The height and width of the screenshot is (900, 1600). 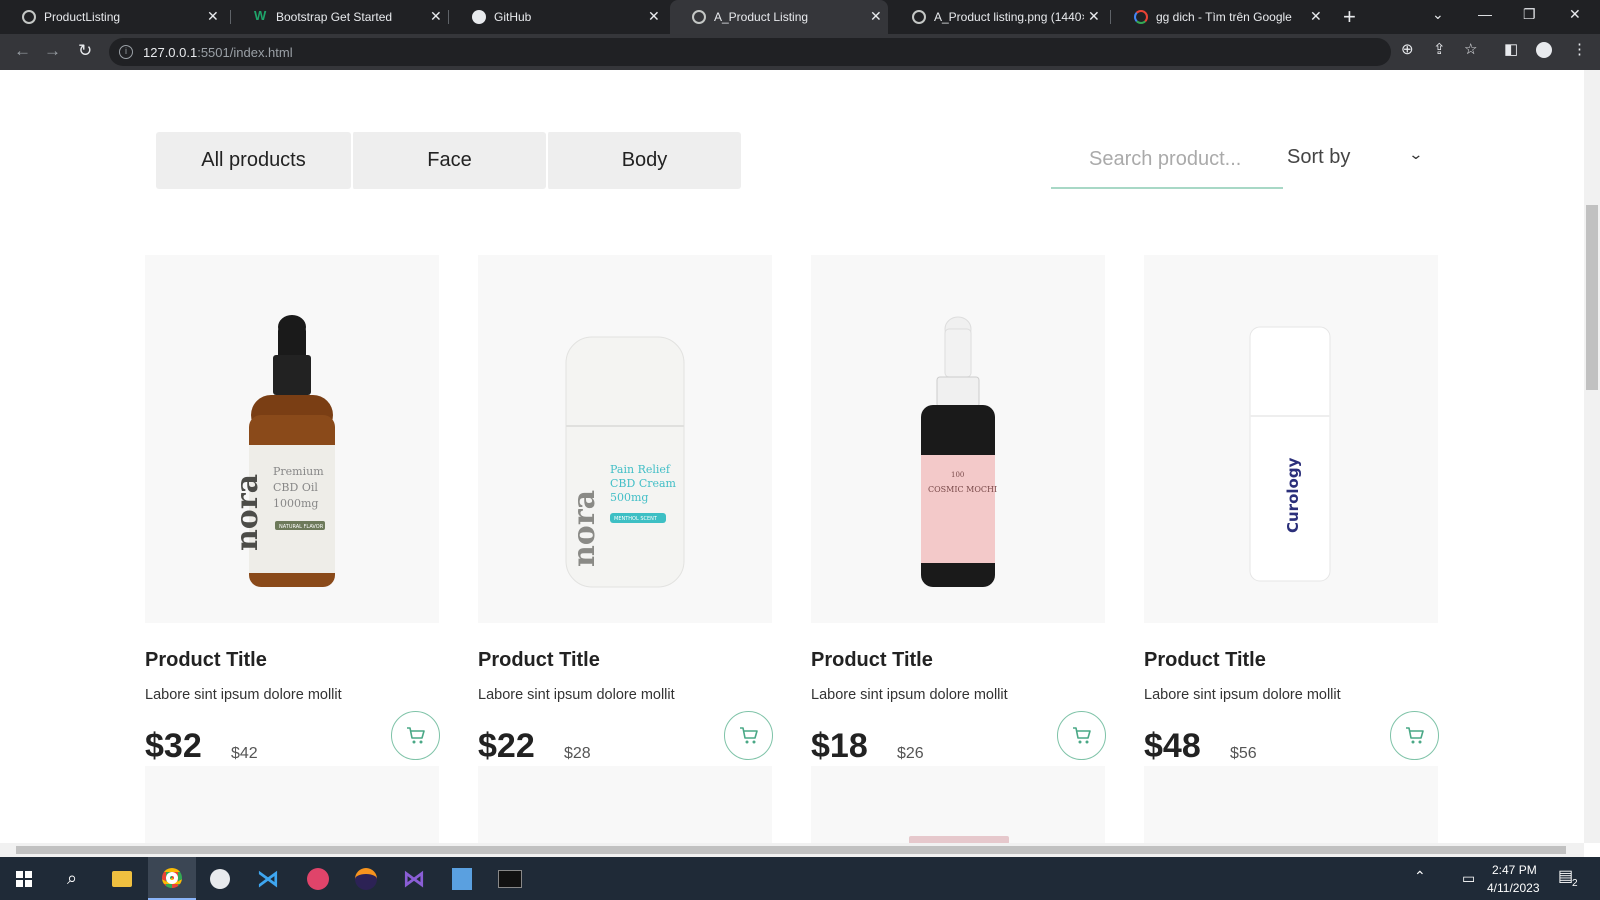 I want to click on close-window-button: ✕, so click(x=1575, y=14).